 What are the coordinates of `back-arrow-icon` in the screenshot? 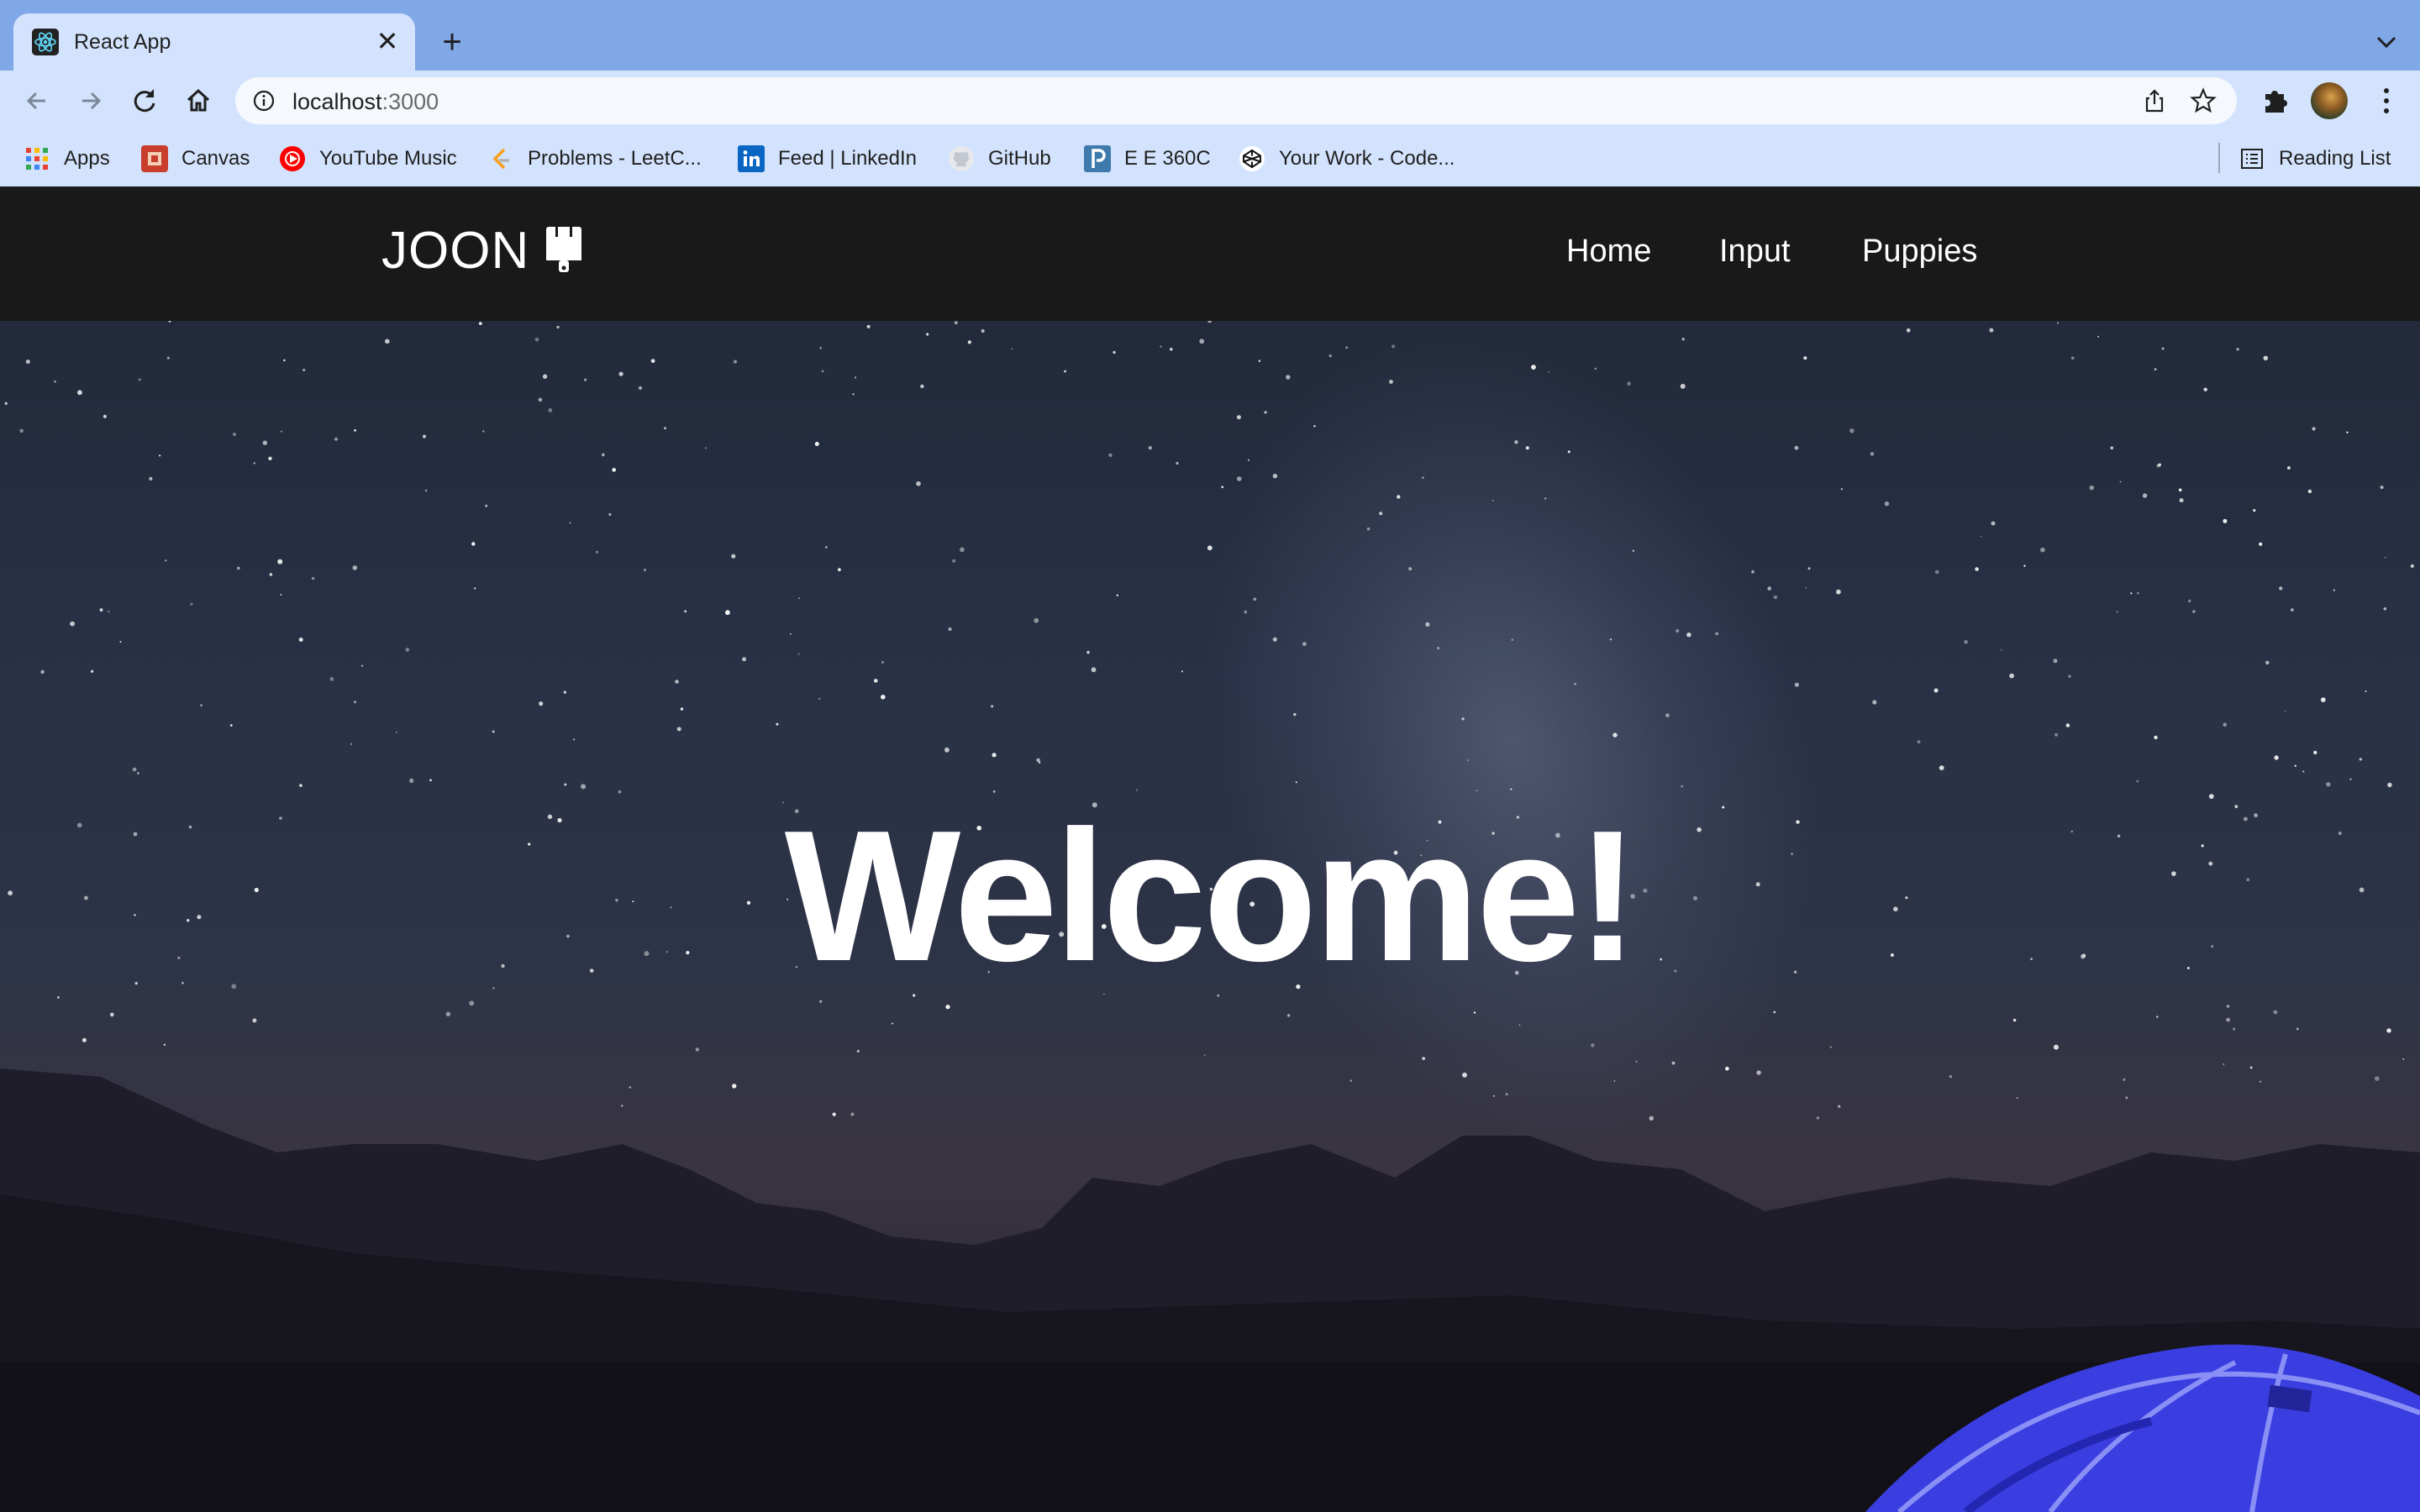 It's located at (36, 100).